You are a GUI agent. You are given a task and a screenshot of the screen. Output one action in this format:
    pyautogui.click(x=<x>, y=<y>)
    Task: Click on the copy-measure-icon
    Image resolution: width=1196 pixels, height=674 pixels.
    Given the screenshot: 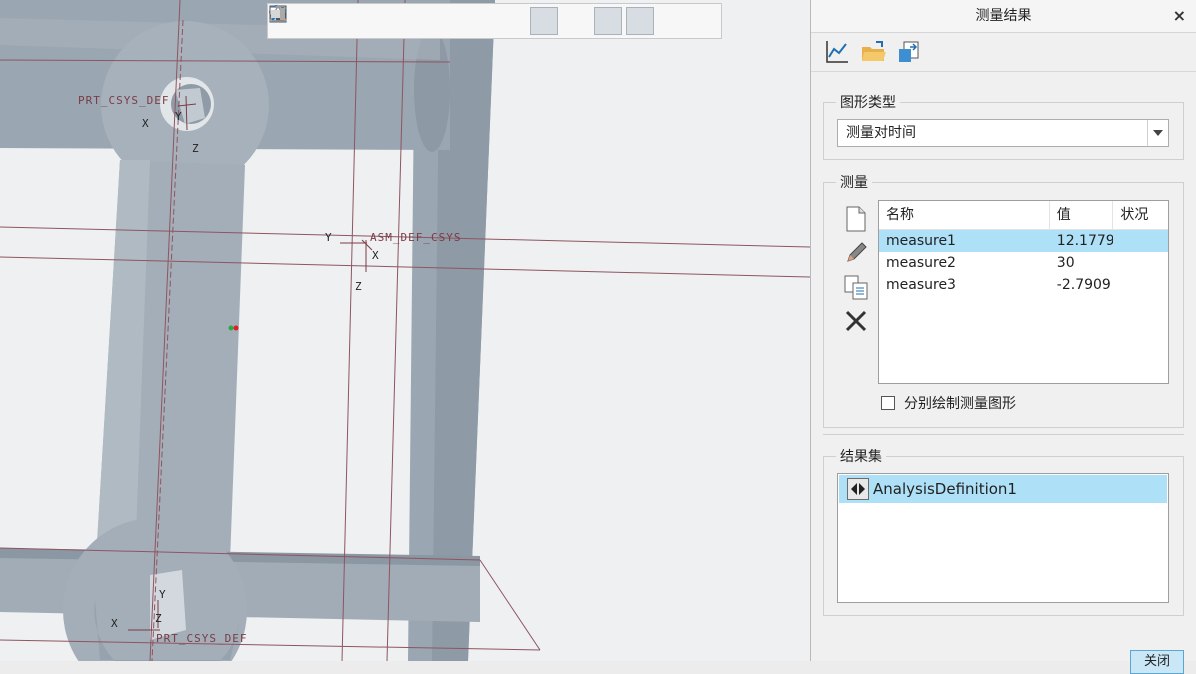 What is the action you would take?
    pyautogui.click(x=856, y=287)
    